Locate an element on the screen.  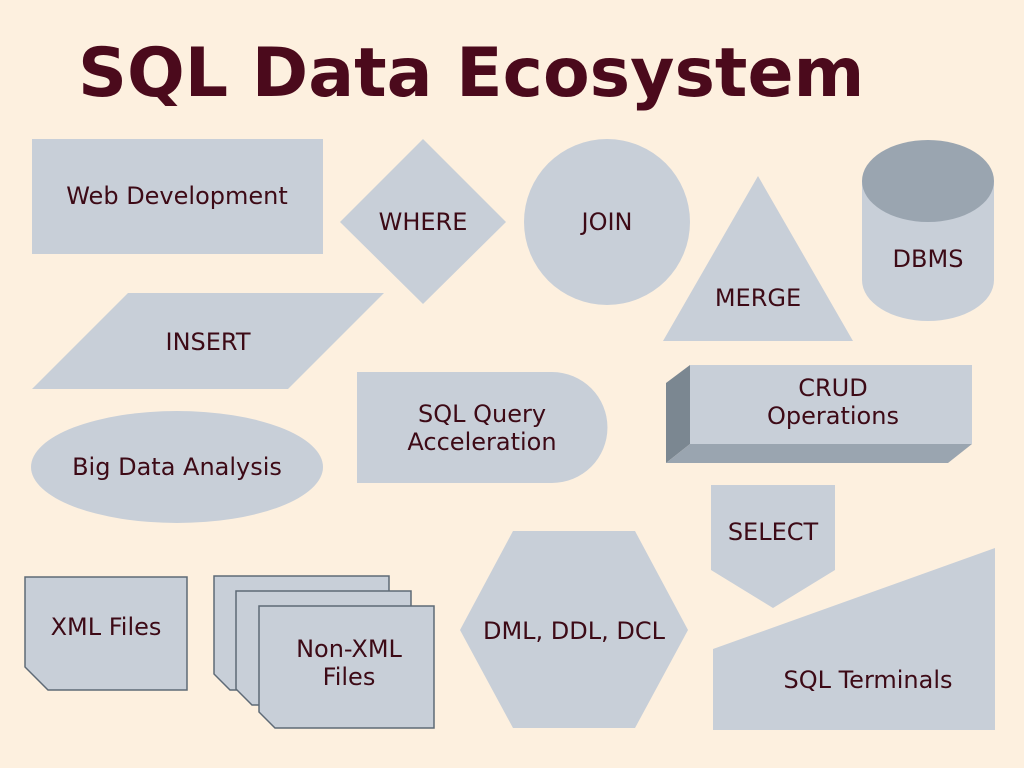
web-development-node: Web Development is located at coordinates (177, 196).